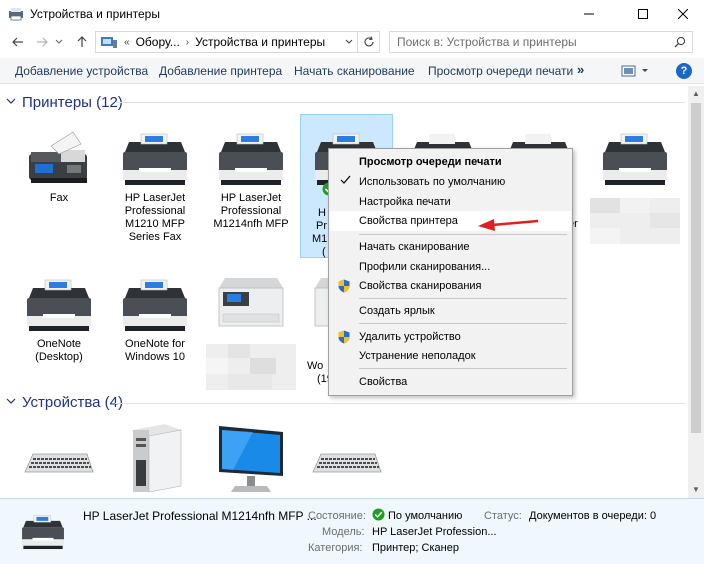  I want to click on breadcrumb-devices-printers: Устройства и принтеры, so click(260, 42).